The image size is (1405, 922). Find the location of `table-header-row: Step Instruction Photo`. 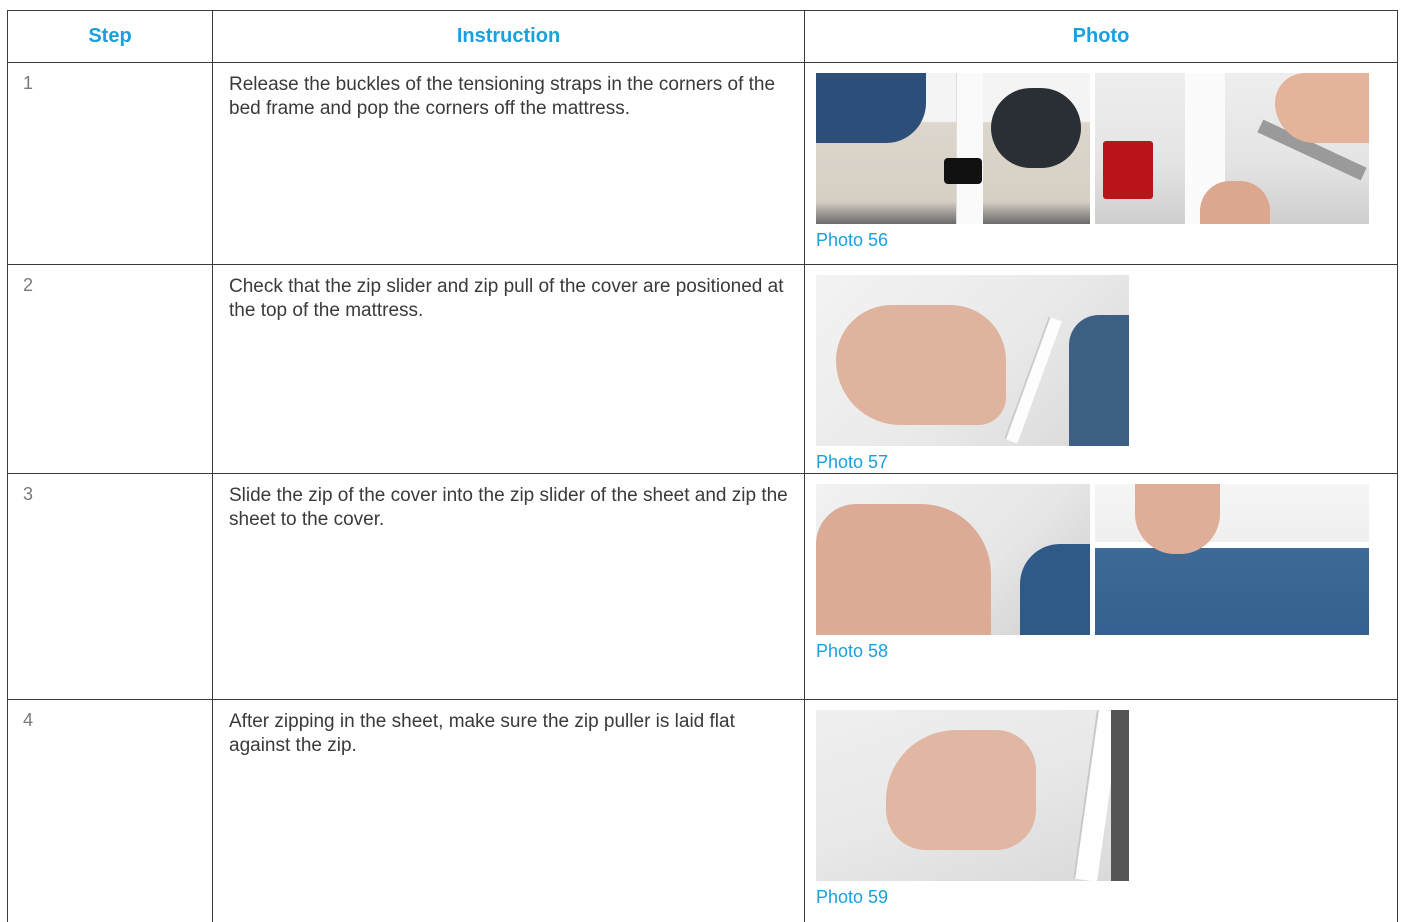

table-header-row: Step Instruction Photo is located at coordinates (702, 36).